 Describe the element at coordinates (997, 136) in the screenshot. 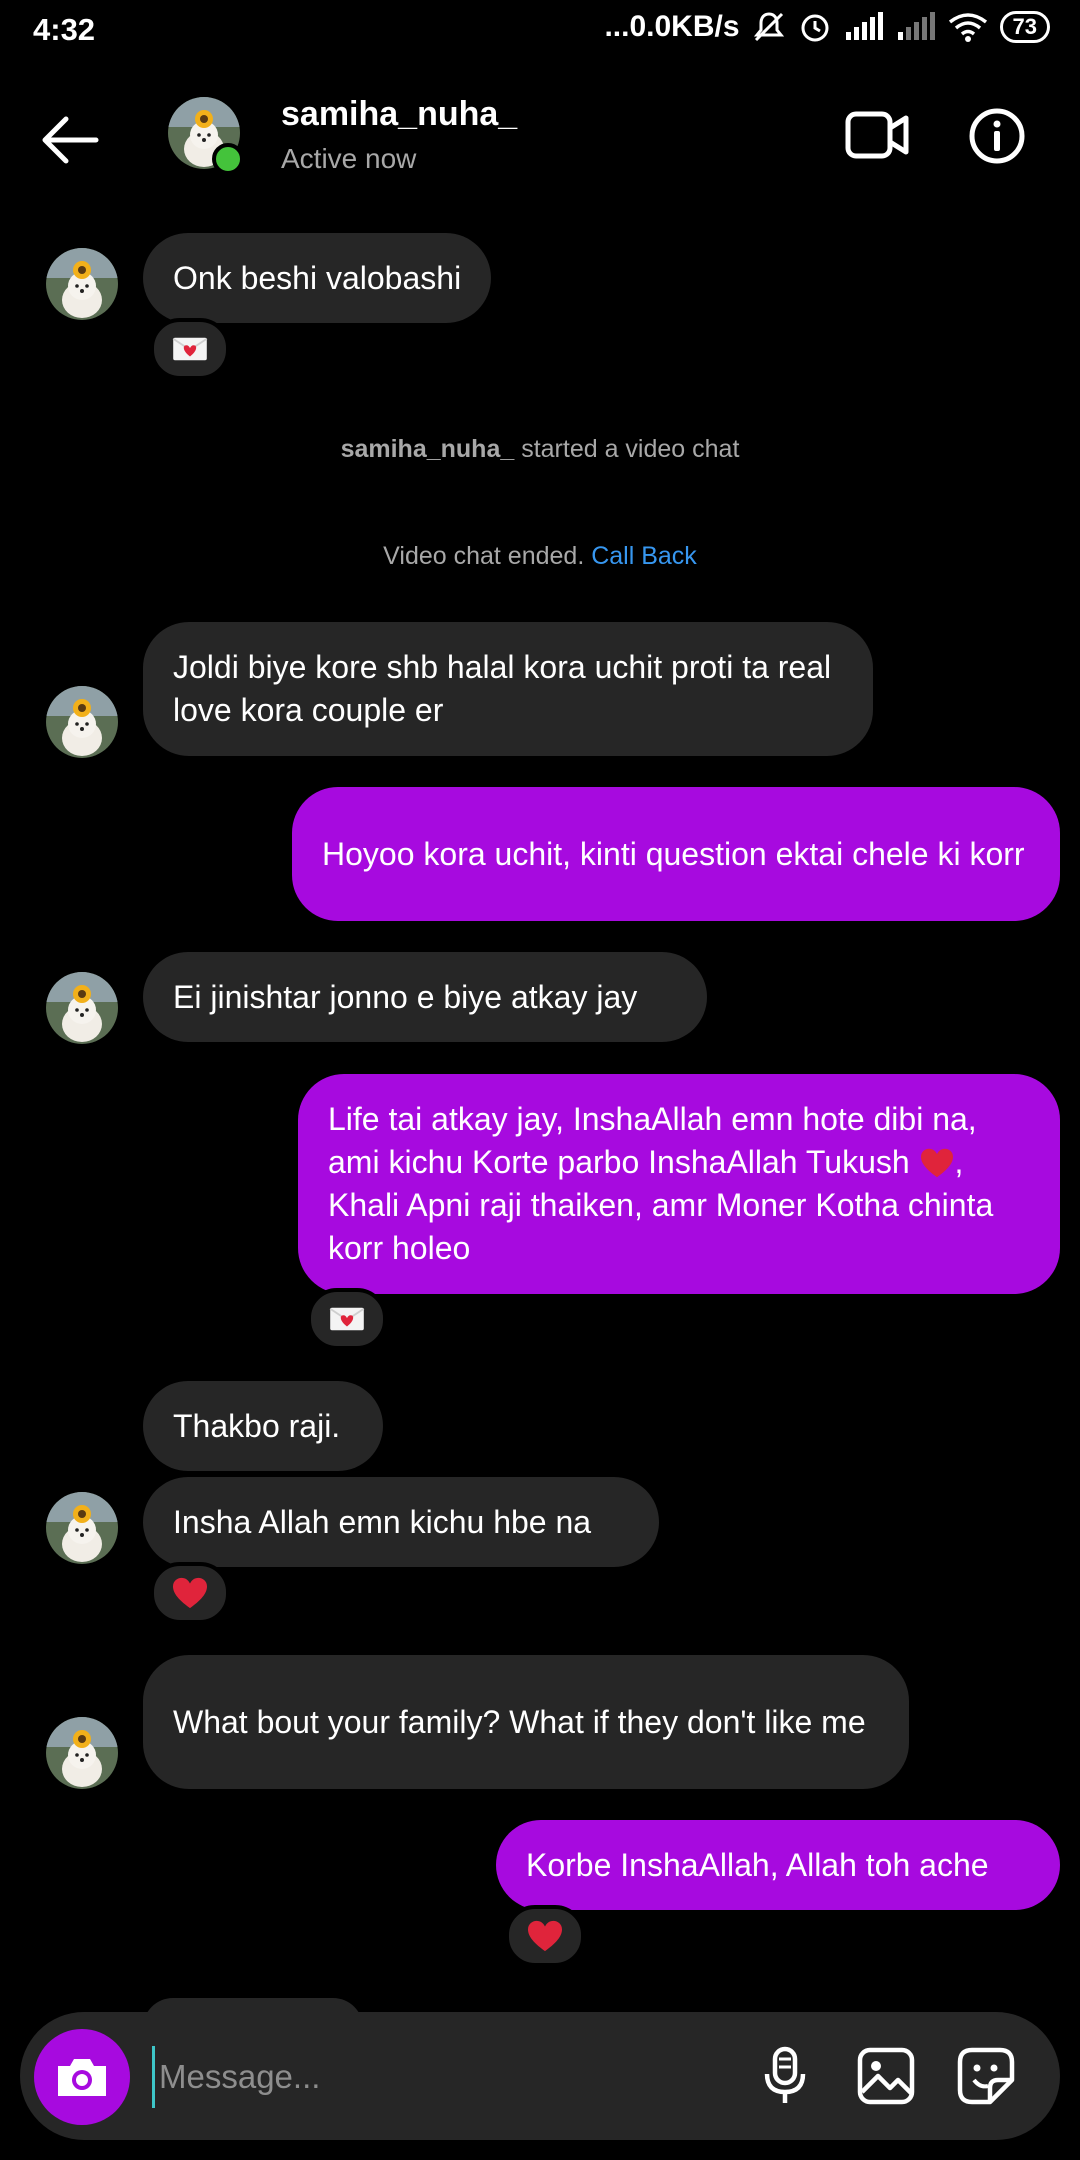

I see `info-icon` at that location.